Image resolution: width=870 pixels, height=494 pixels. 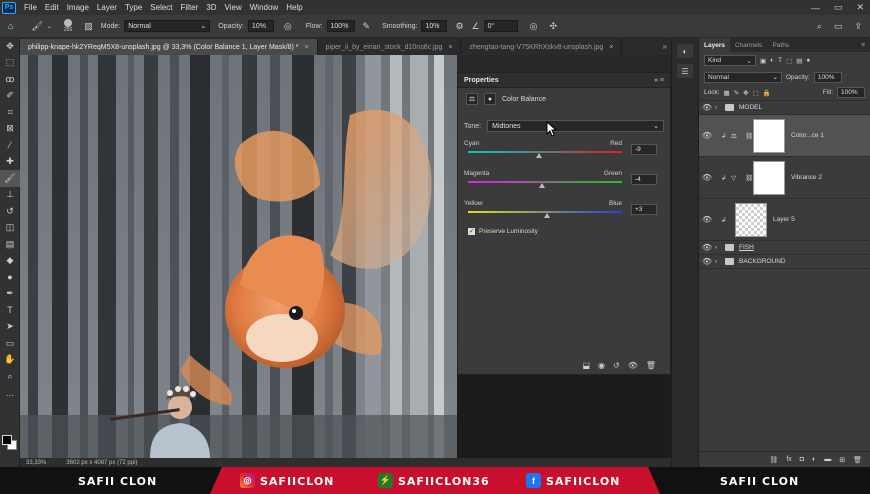 I want to click on stamp-tool-icon: ⊥, so click(x=10, y=195).